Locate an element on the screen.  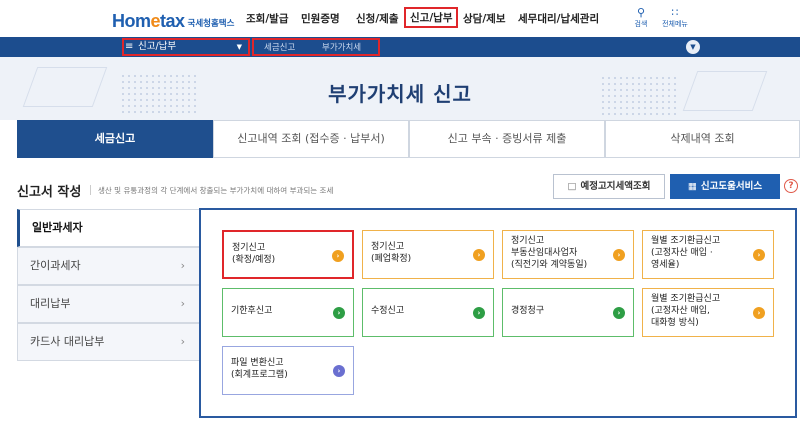
logo-subtitle: 국세청홈택스 is located at coordinates (211, 24).